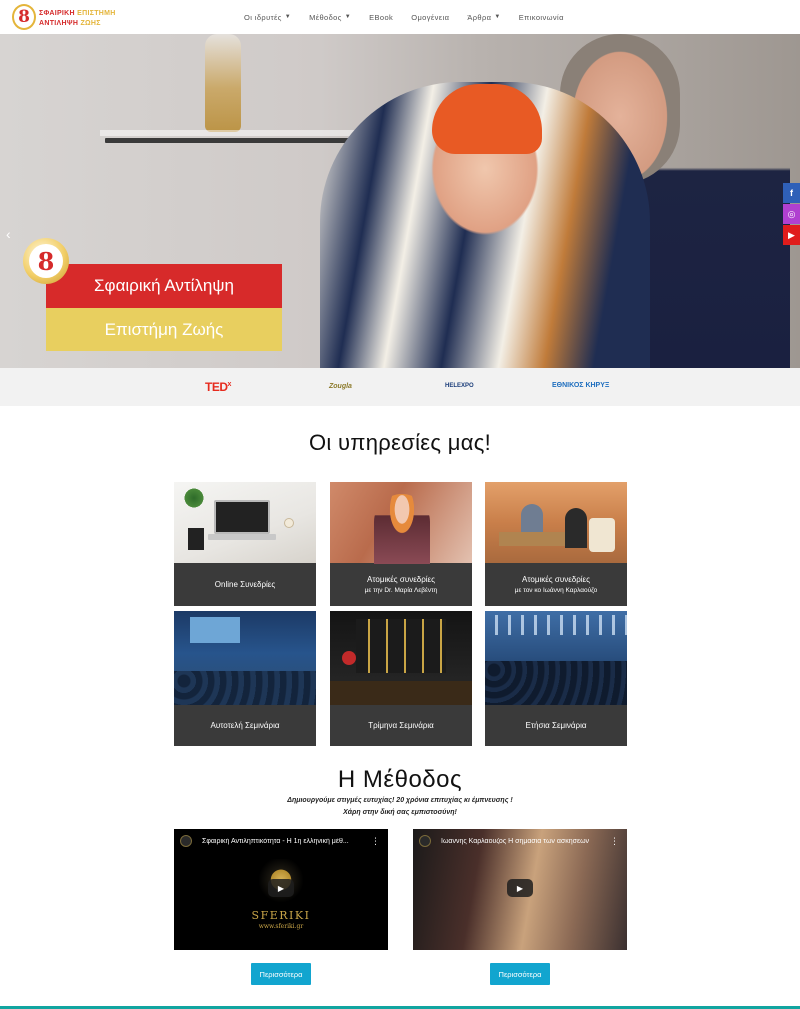  I want to click on table-decoration, so click(534, 539).